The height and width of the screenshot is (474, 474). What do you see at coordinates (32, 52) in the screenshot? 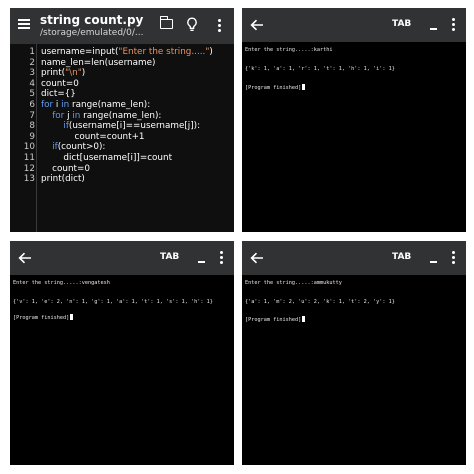
I see `line-number: 1` at bounding box center [32, 52].